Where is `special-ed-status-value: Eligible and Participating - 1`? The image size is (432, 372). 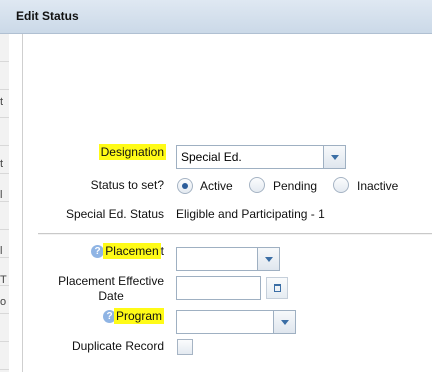
special-ed-status-value: Eligible and Participating - 1 is located at coordinates (250, 214).